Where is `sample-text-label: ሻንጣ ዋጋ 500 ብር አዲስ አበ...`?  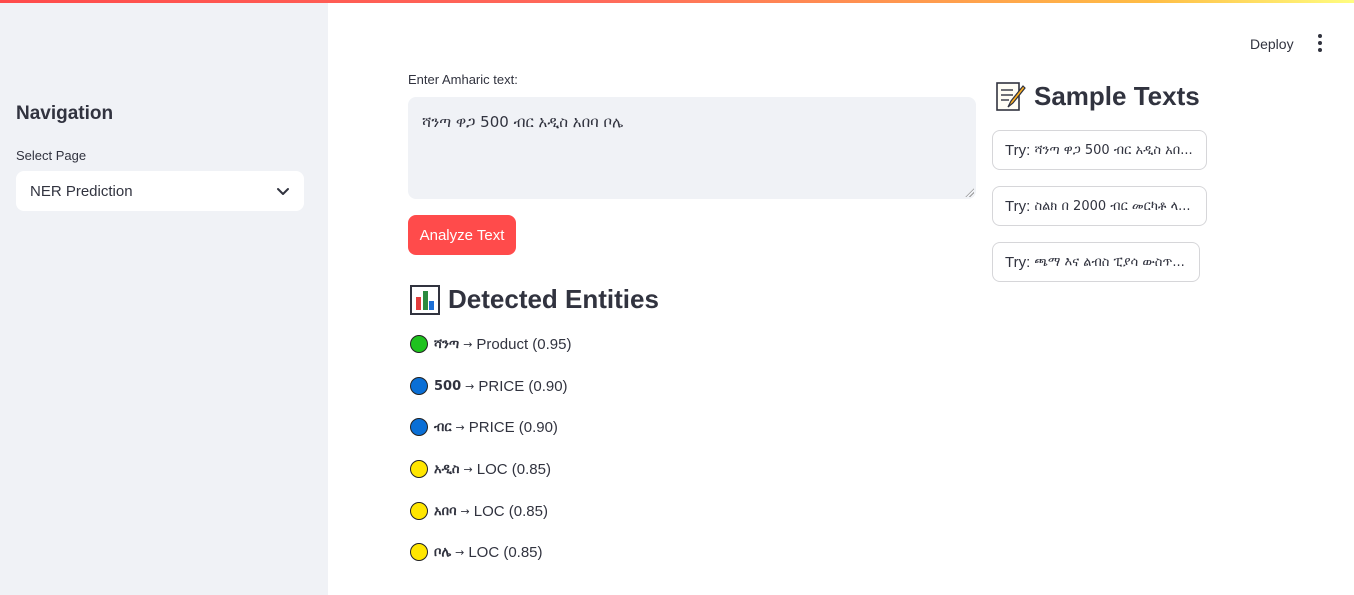 sample-text-label: ሻንጣ ዋጋ 500 ብር አዲስ አበ... is located at coordinates (1113, 150).